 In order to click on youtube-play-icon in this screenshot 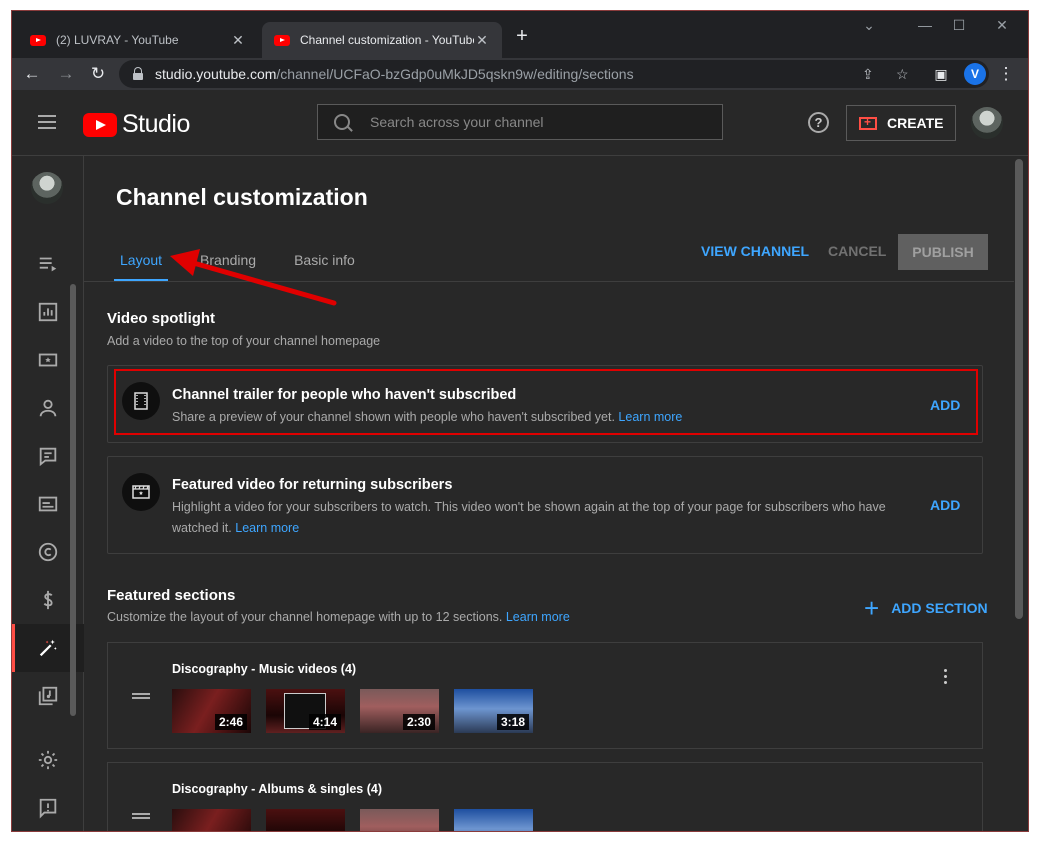, I will do `click(100, 124)`.